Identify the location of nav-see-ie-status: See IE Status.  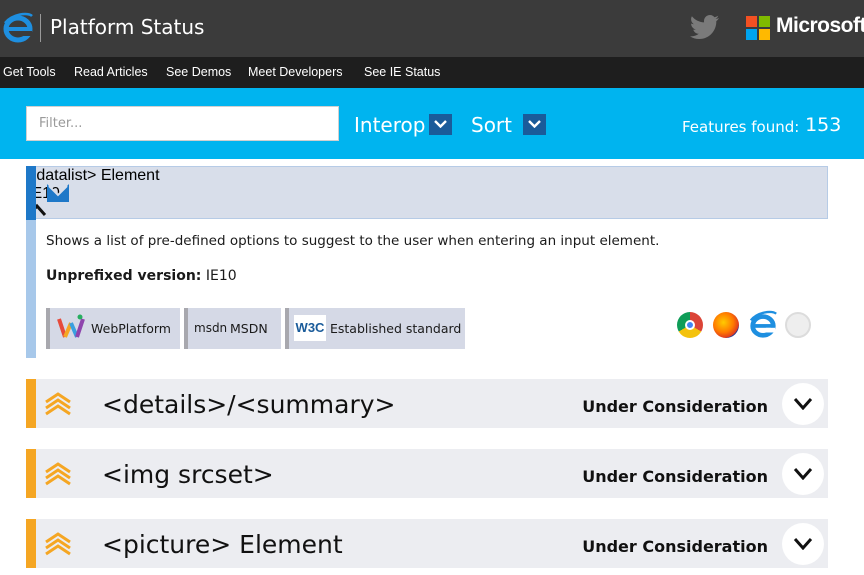
(402, 72).